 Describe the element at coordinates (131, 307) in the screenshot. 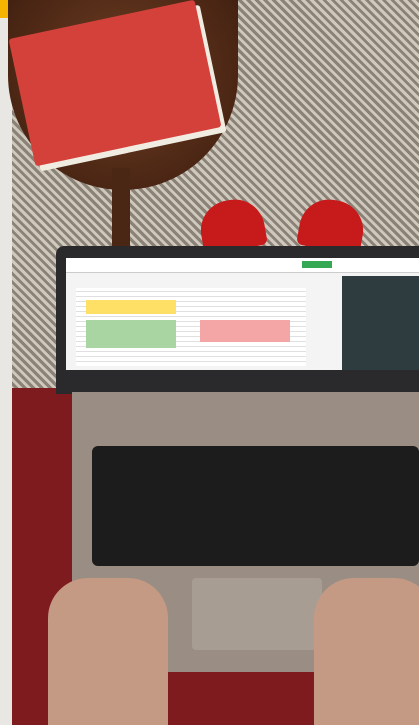

I see `spreadsheet-yellow-block` at that location.